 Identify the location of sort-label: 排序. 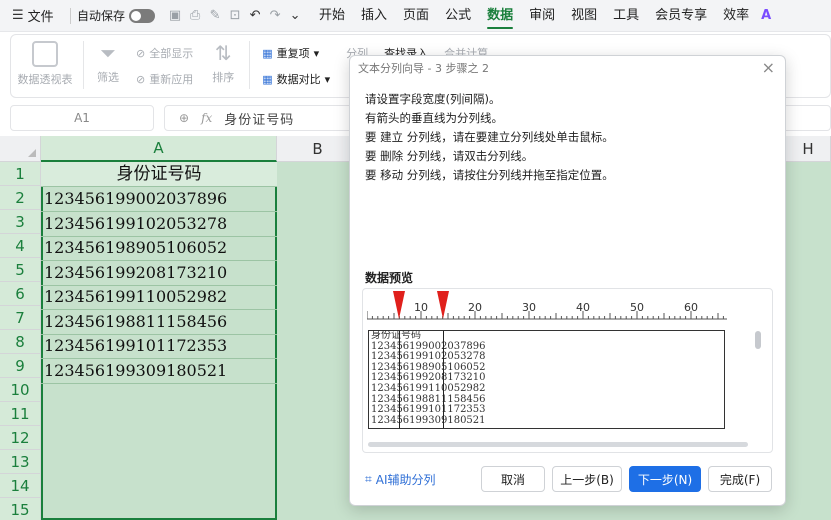
(223, 77).